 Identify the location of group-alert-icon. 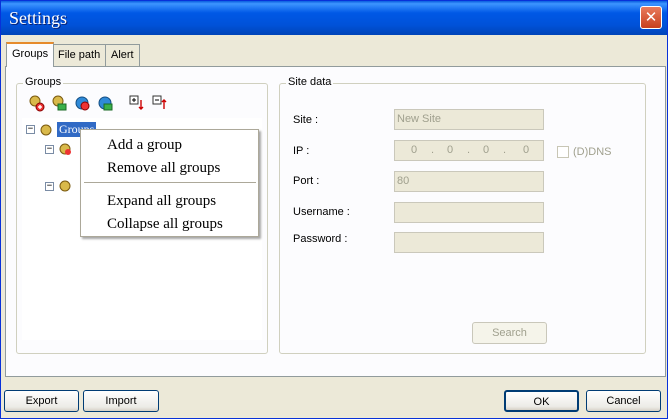
(65, 149).